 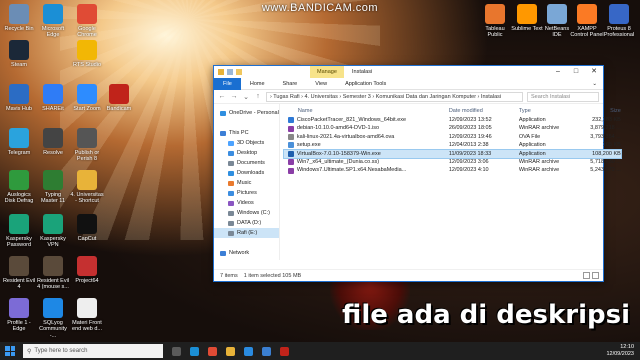 What do you see at coordinates (597, 84) in the screenshot?
I see `expand-ribbon-icon: ⌄` at bounding box center [597, 84].